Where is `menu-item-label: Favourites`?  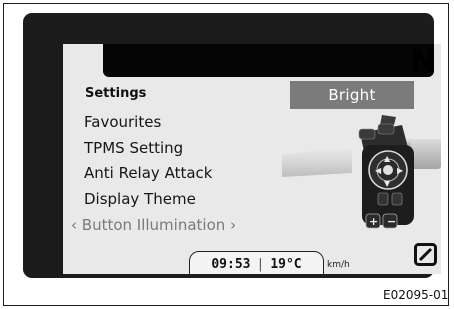 menu-item-label: Favourites is located at coordinates (123, 122).